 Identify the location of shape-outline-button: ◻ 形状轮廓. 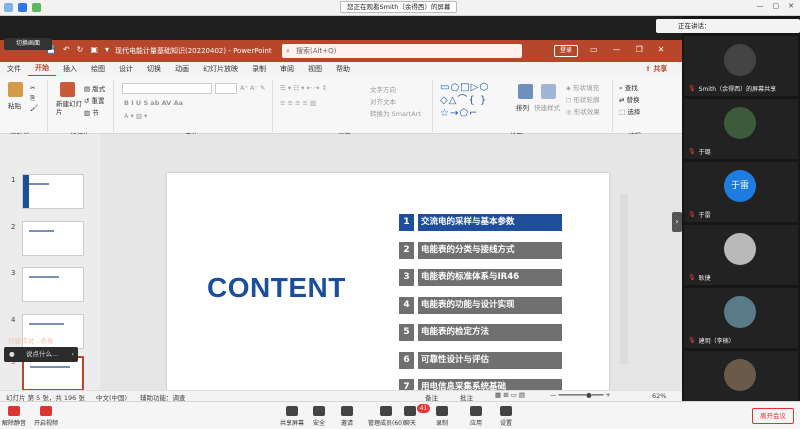
(582, 99).